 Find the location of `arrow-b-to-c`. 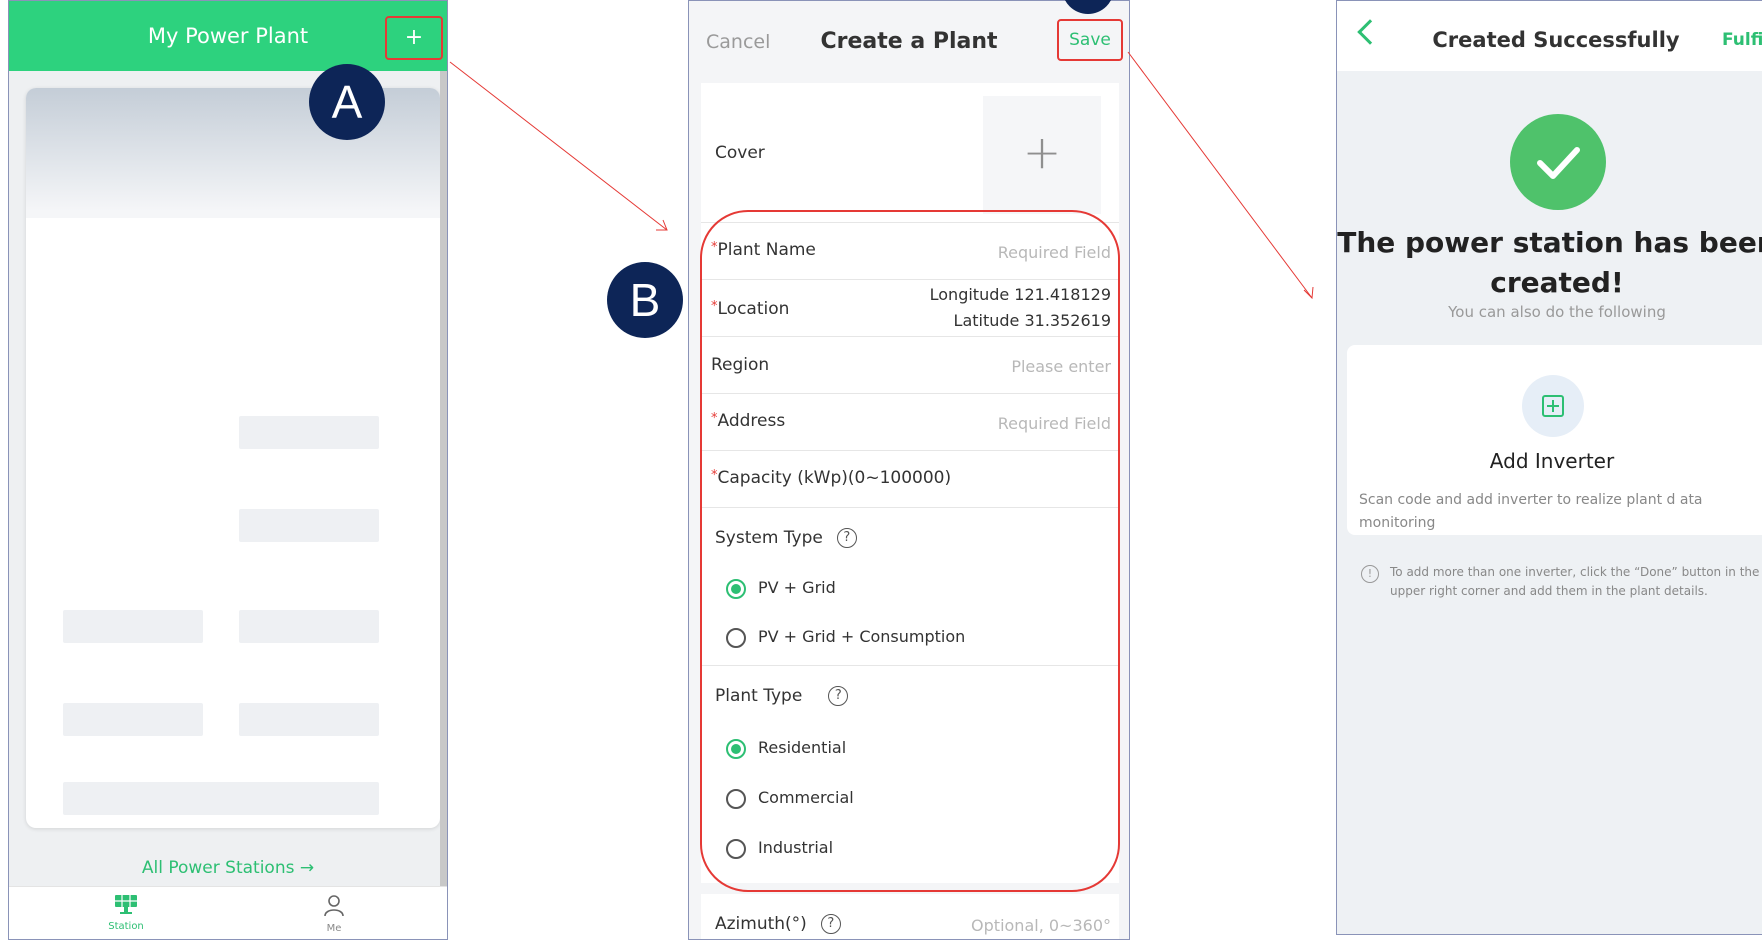

arrow-b-to-c is located at coordinates (1220, 175).